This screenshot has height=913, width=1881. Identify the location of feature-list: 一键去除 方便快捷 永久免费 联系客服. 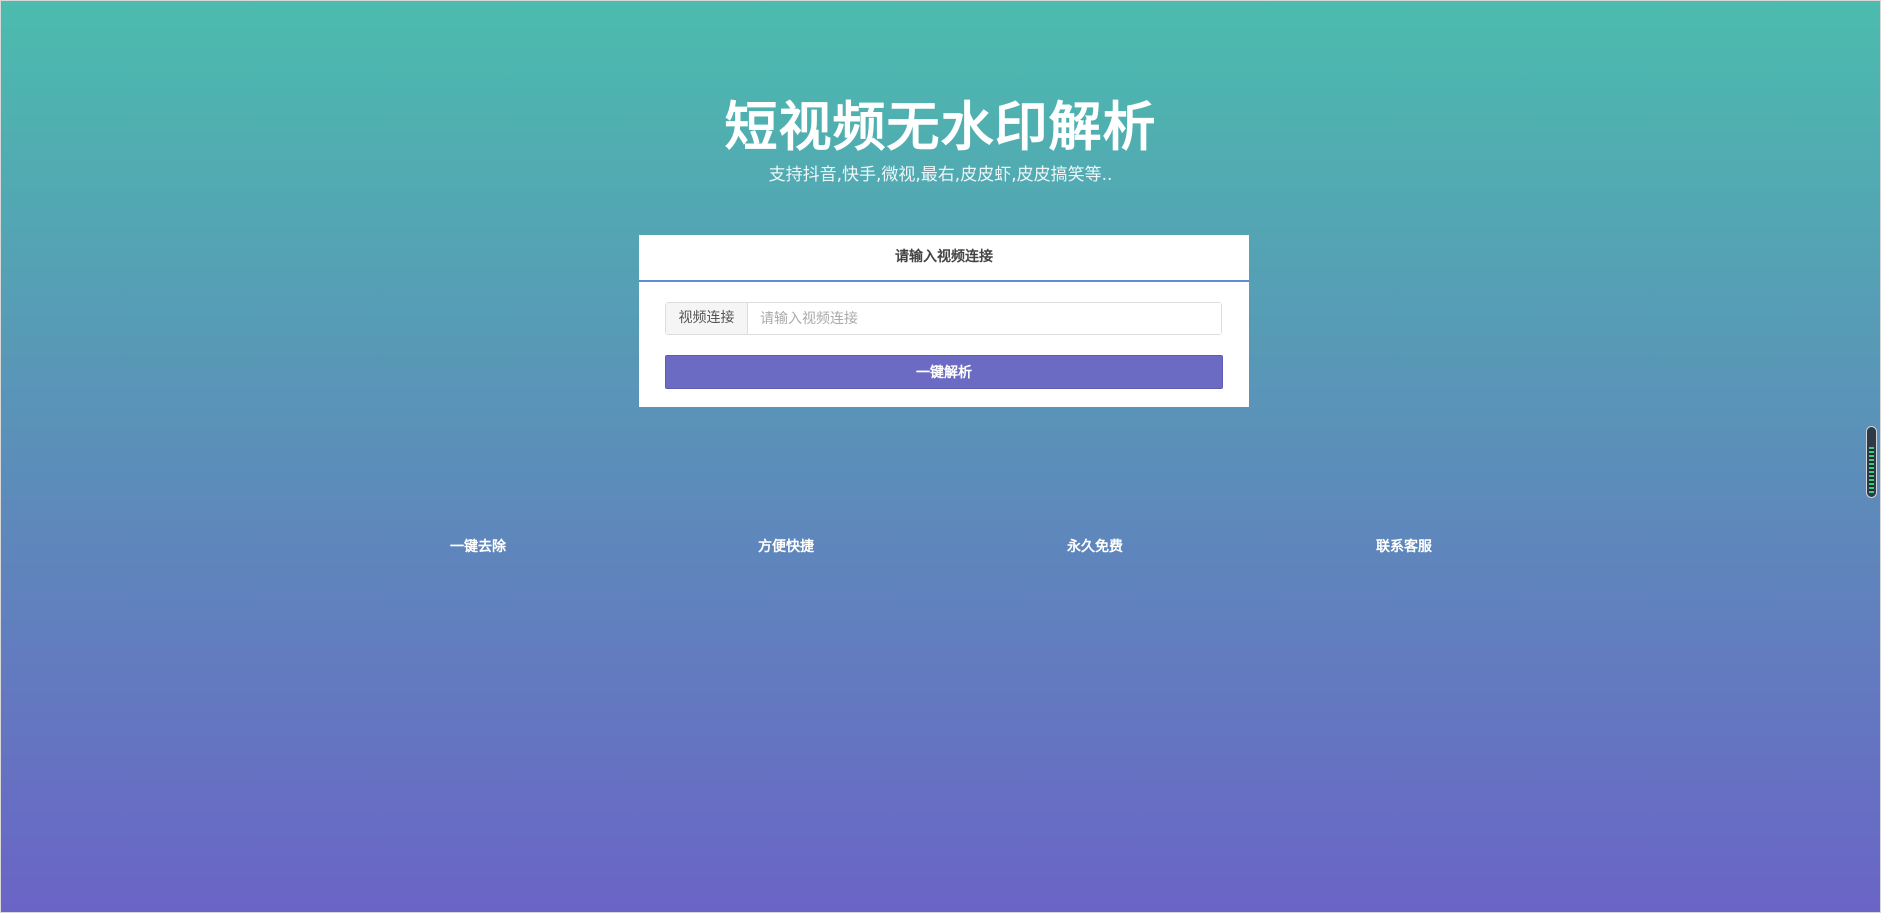
(940, 547).